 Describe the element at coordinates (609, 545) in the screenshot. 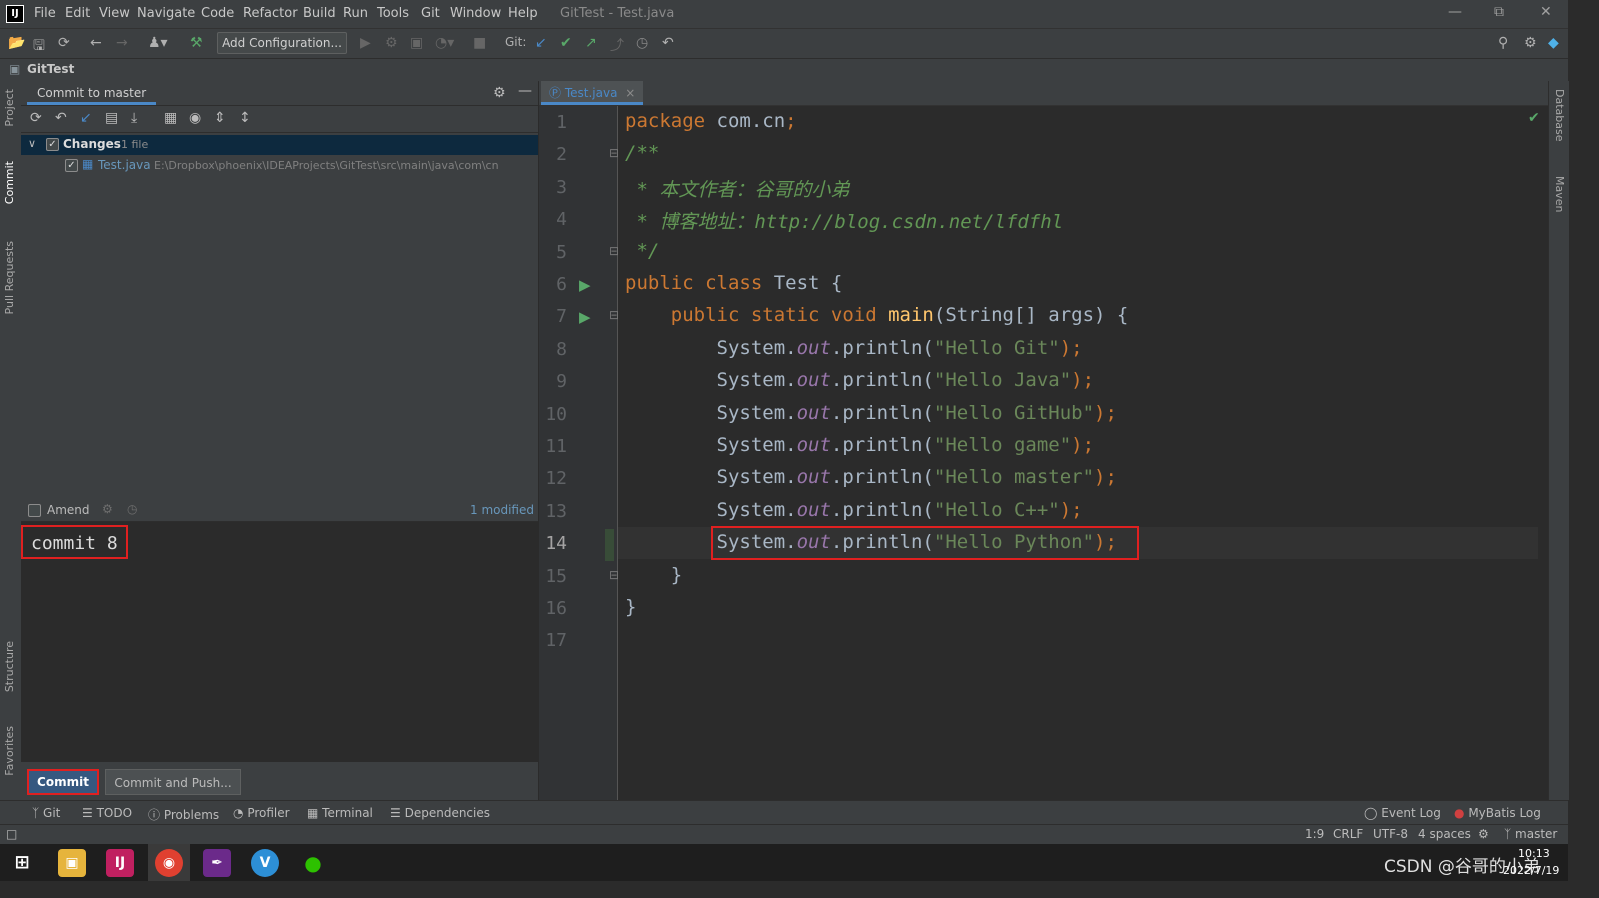

I see `vcs-change-marker` at that location.